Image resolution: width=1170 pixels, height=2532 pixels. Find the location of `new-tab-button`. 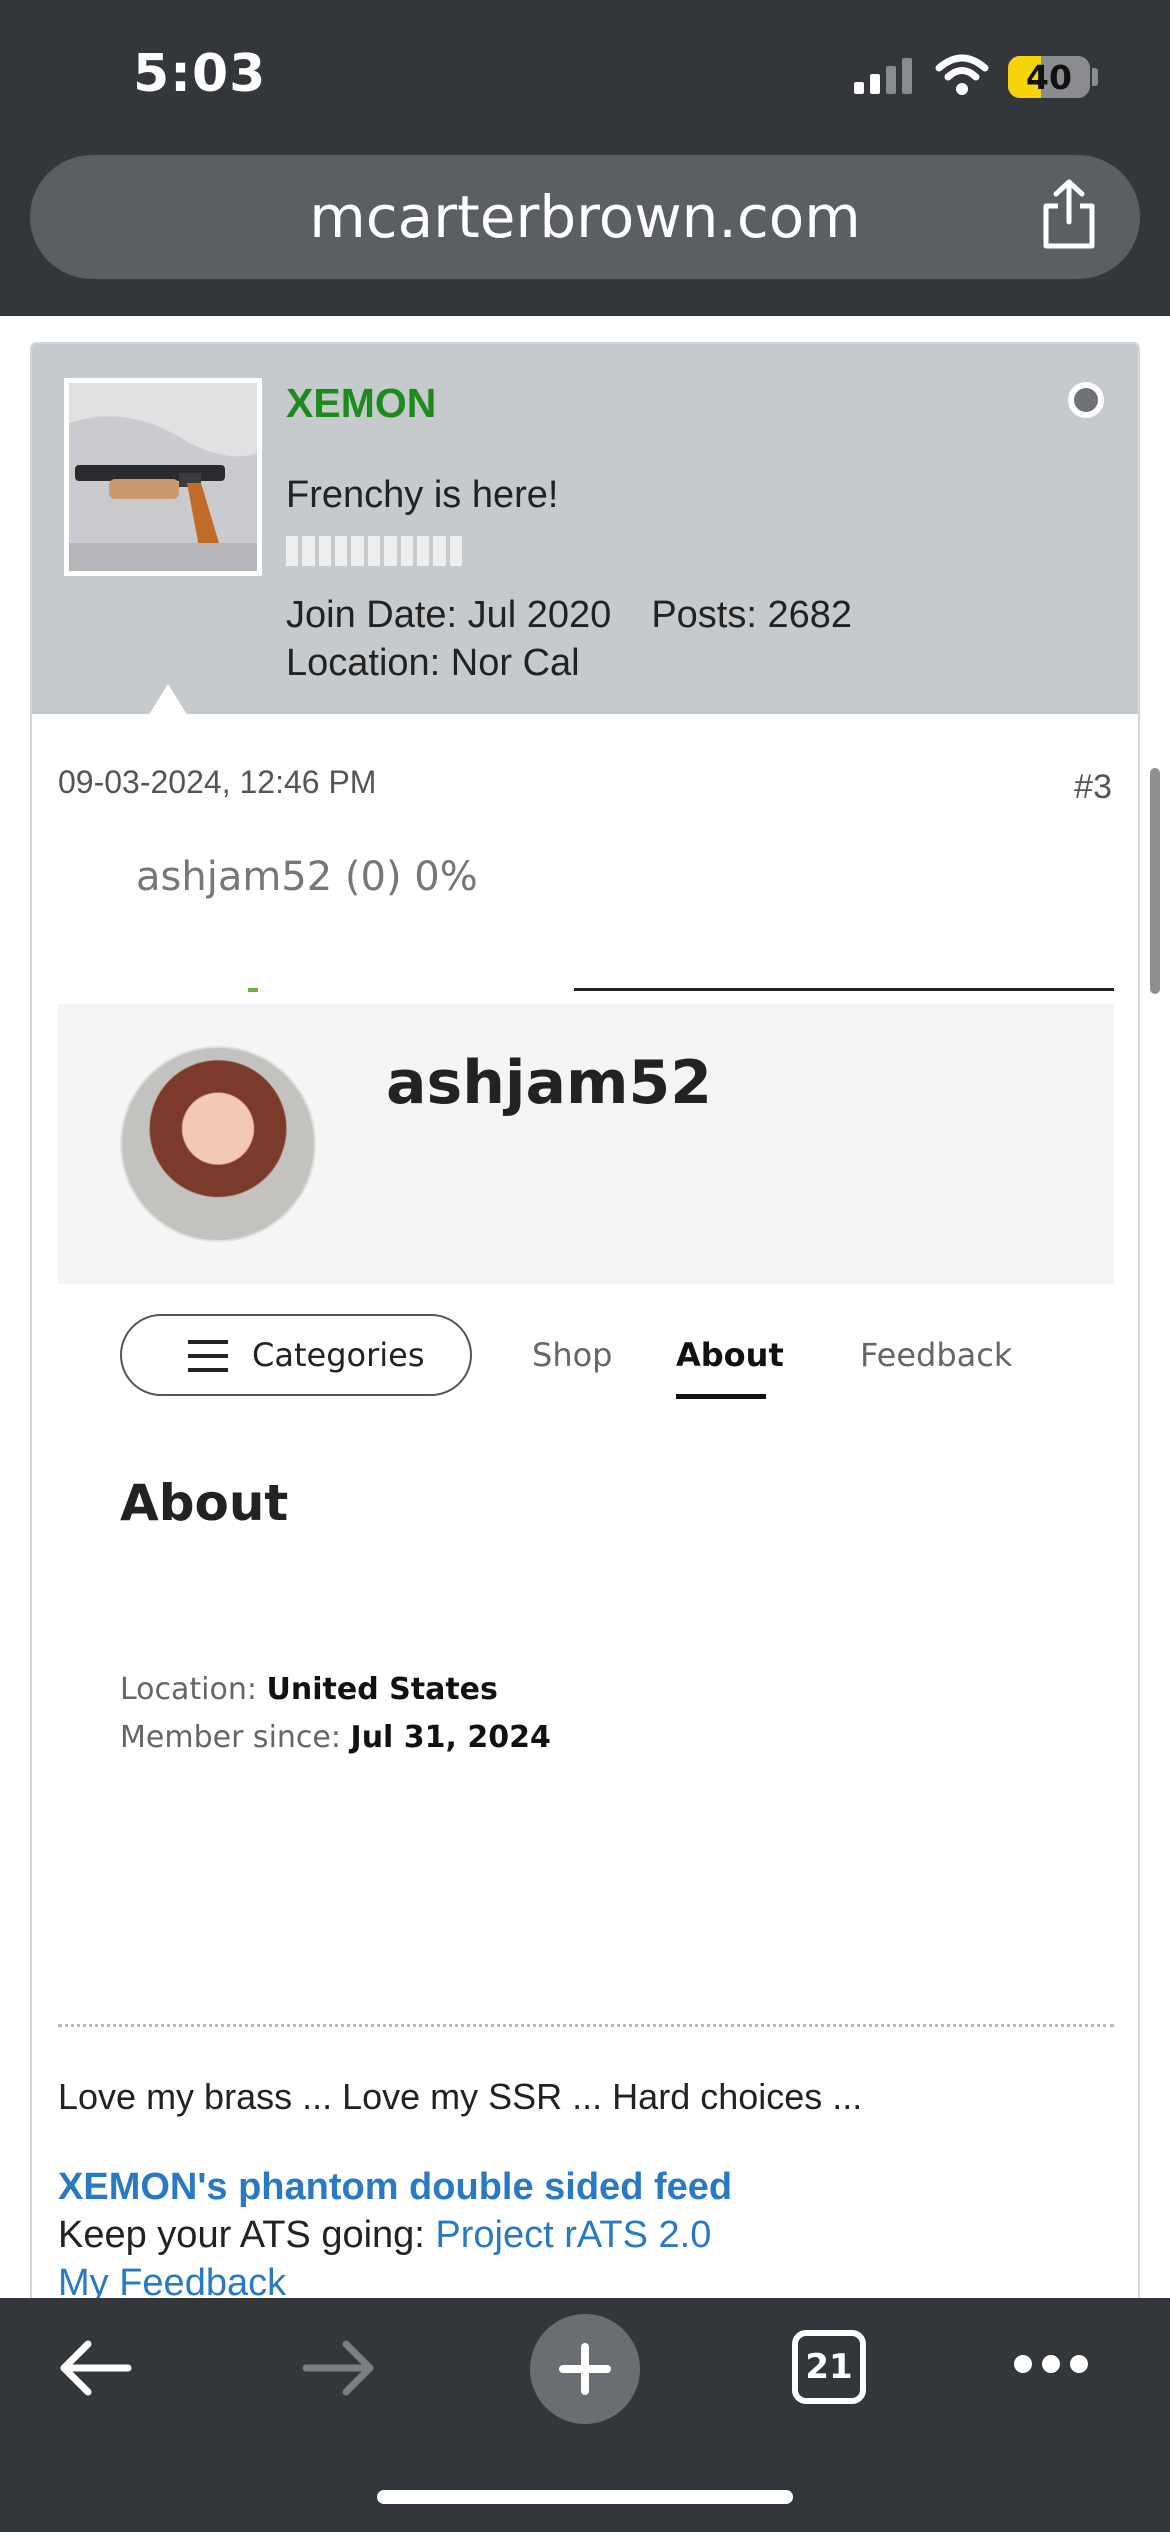

new-tab-button is located at coordinates (585, 2369).